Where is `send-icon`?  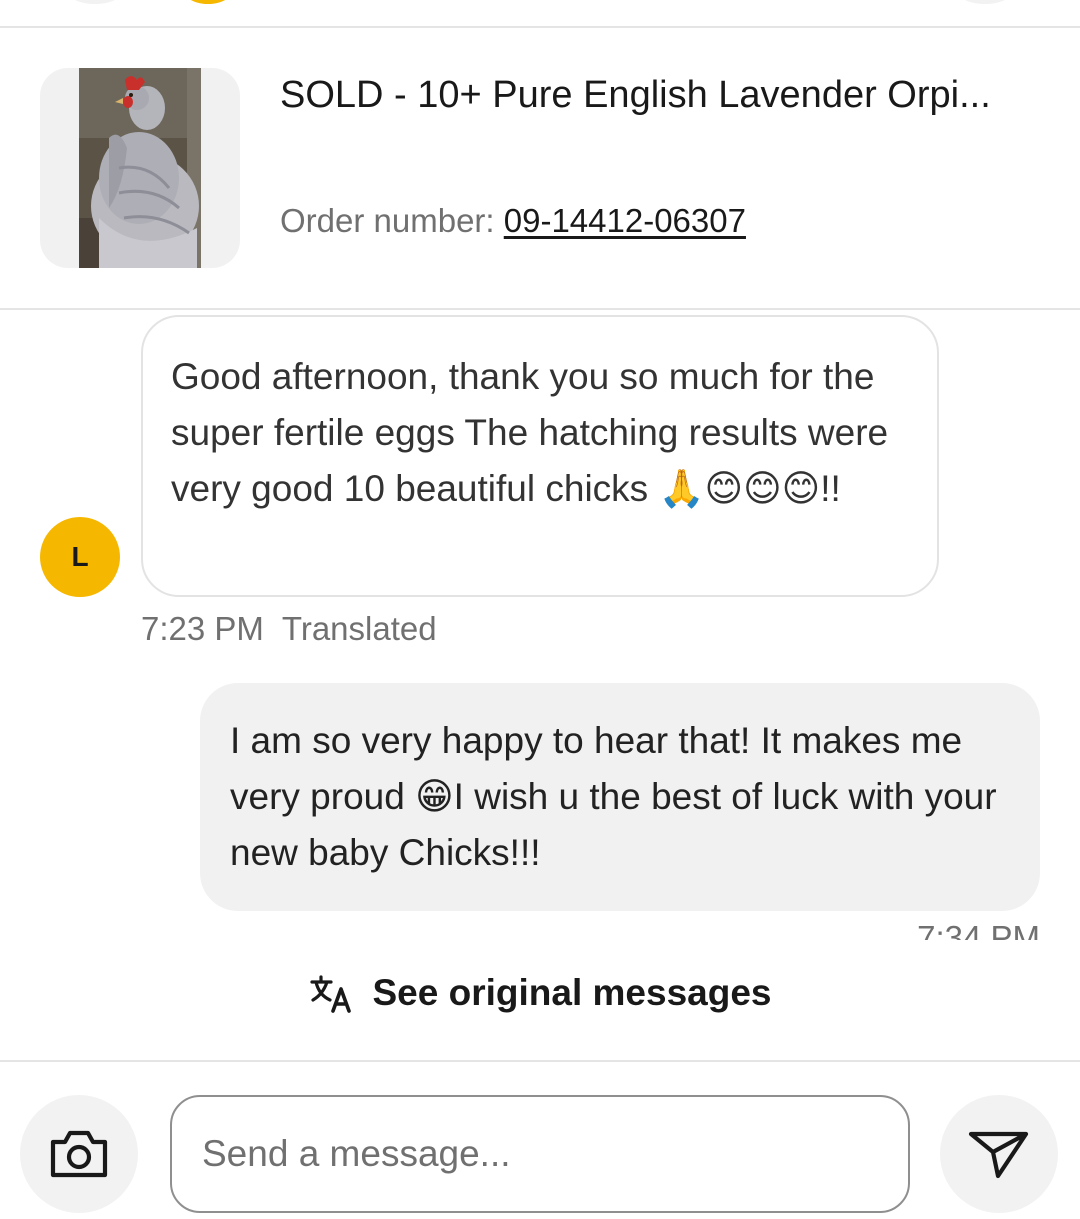 send-icon is located at coordinates (998, 1155).